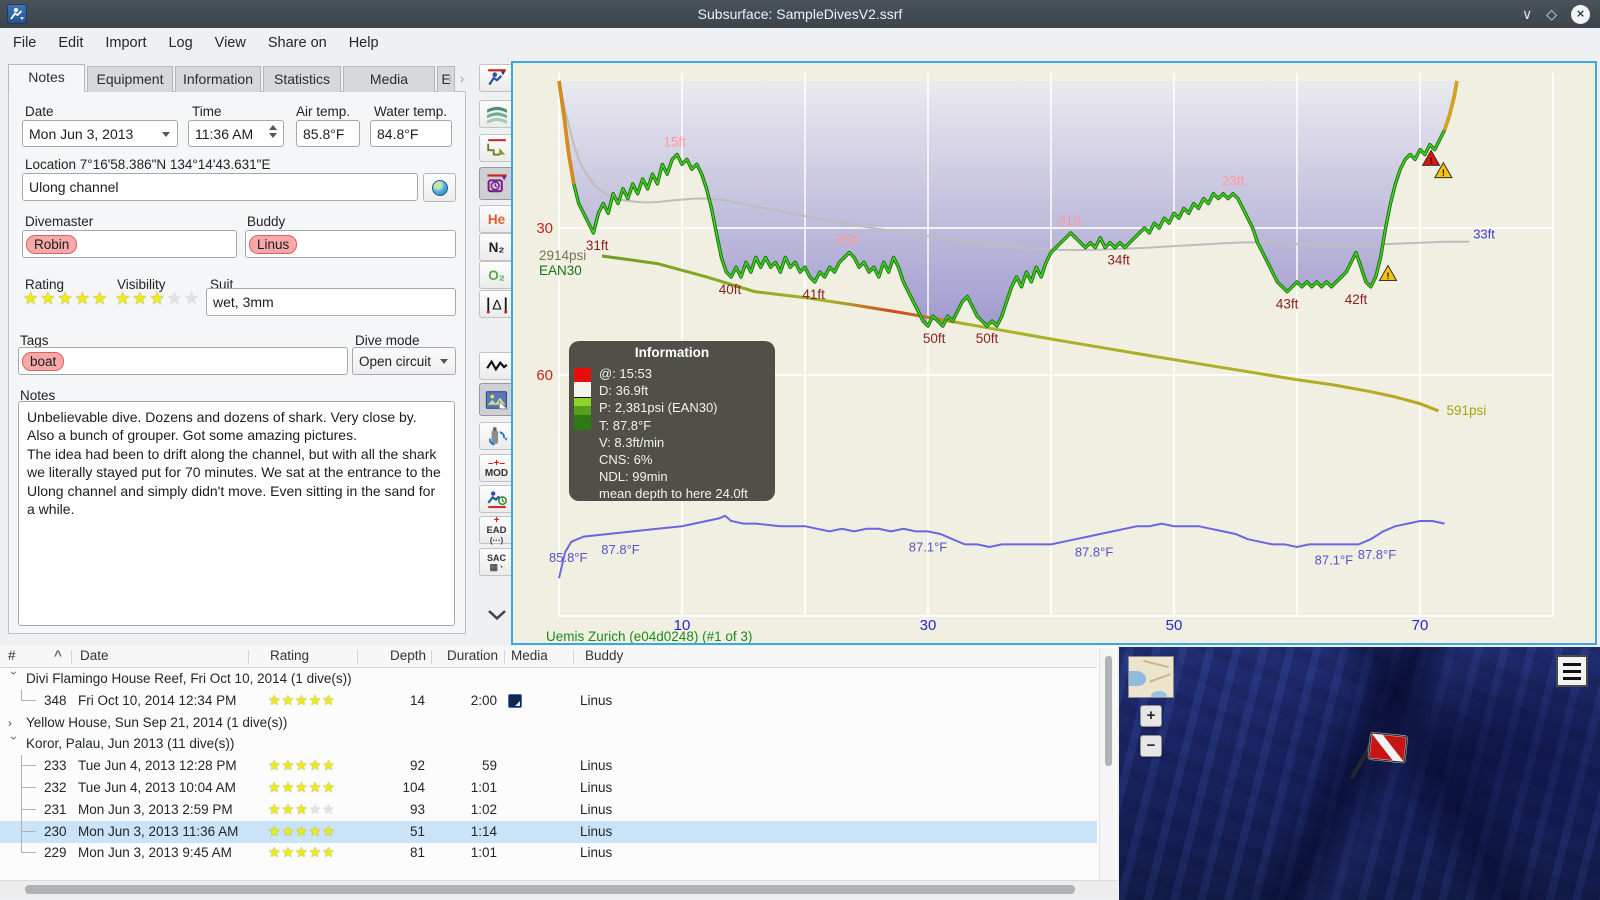 The width and height of the screenshot is (1600, 900). What do you see at coordinates (155, 809) in the screenshot?
I see `dive-date: Mon Jun 3, 2013 2:59 PM` at bounding box center [155, 809].